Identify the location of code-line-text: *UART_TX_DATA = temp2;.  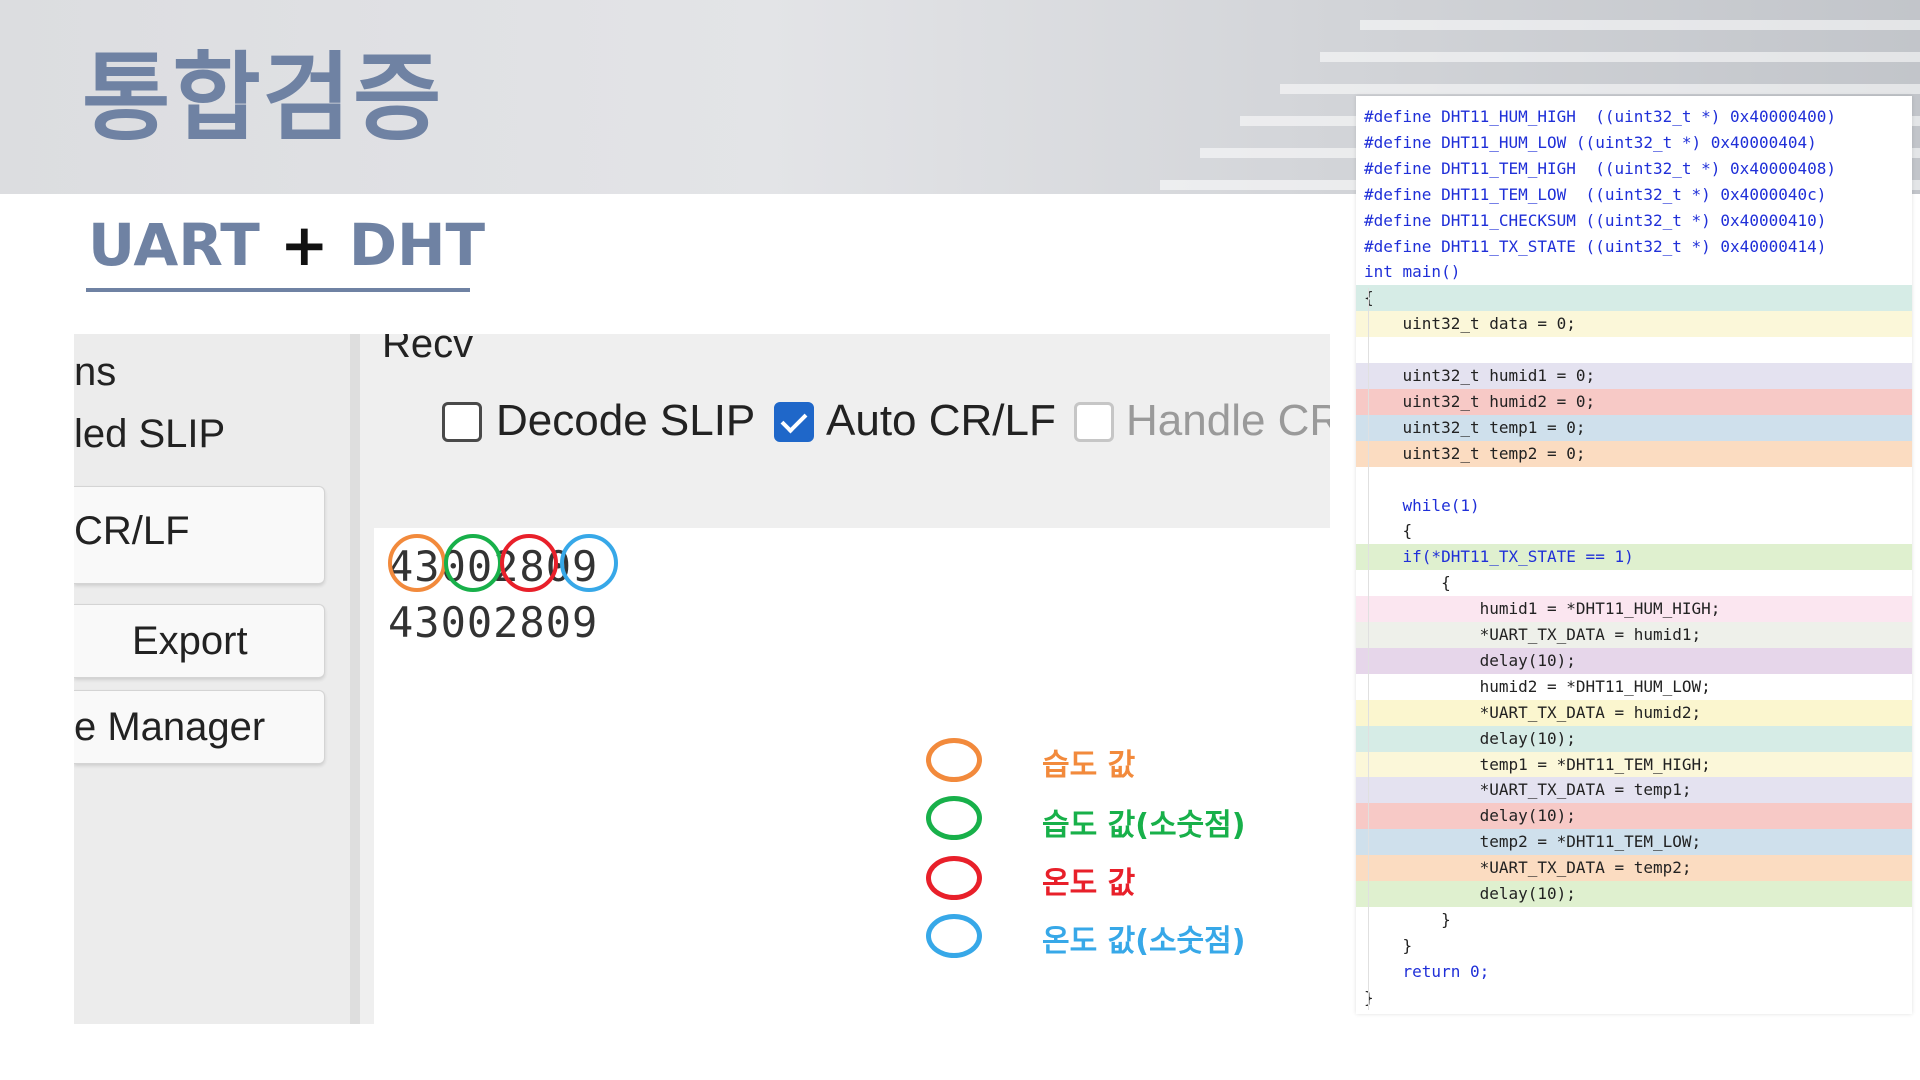
(1528, 868).